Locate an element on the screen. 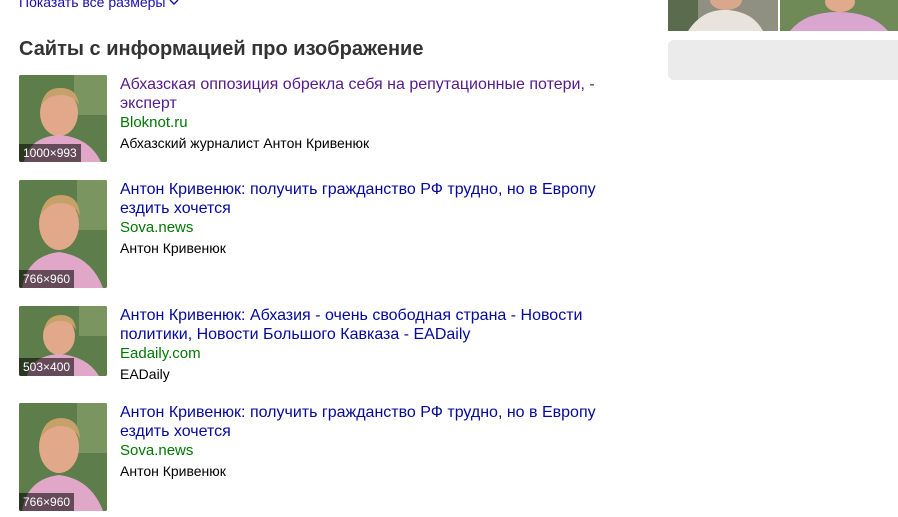 The image size is (898, 517). show-all-sizes-label: Показать все размеры is located at coordinates (92, 5).